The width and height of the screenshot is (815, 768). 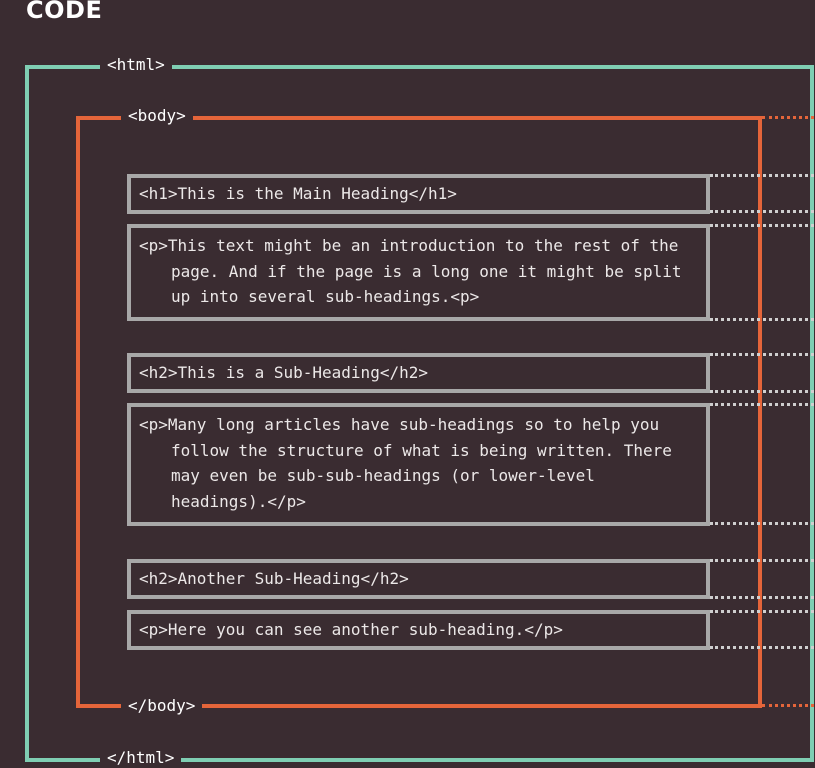 What do you see at coordinates (762, 225) in the screenshot?
I see `p-intro-top-connector` at bounding box center [762, 225].